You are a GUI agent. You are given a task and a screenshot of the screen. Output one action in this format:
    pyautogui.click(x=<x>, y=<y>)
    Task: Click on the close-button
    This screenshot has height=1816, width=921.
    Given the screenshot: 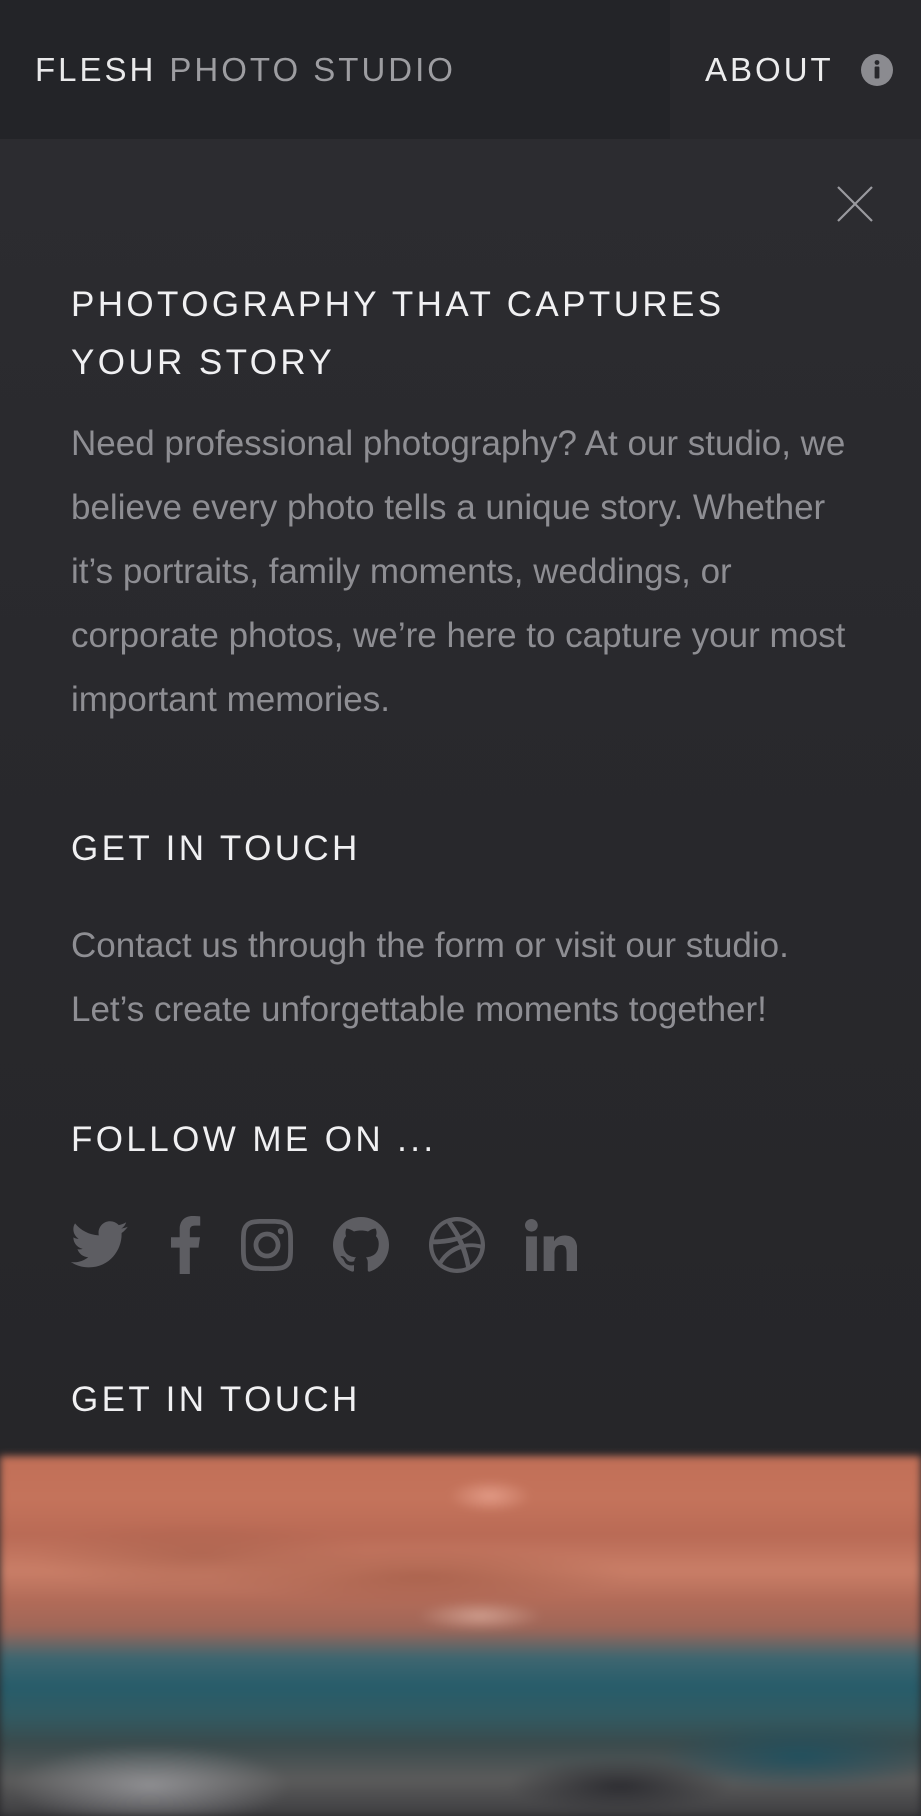 What is the action you would take?
    pyautogui.click(x=855, y=204)
    